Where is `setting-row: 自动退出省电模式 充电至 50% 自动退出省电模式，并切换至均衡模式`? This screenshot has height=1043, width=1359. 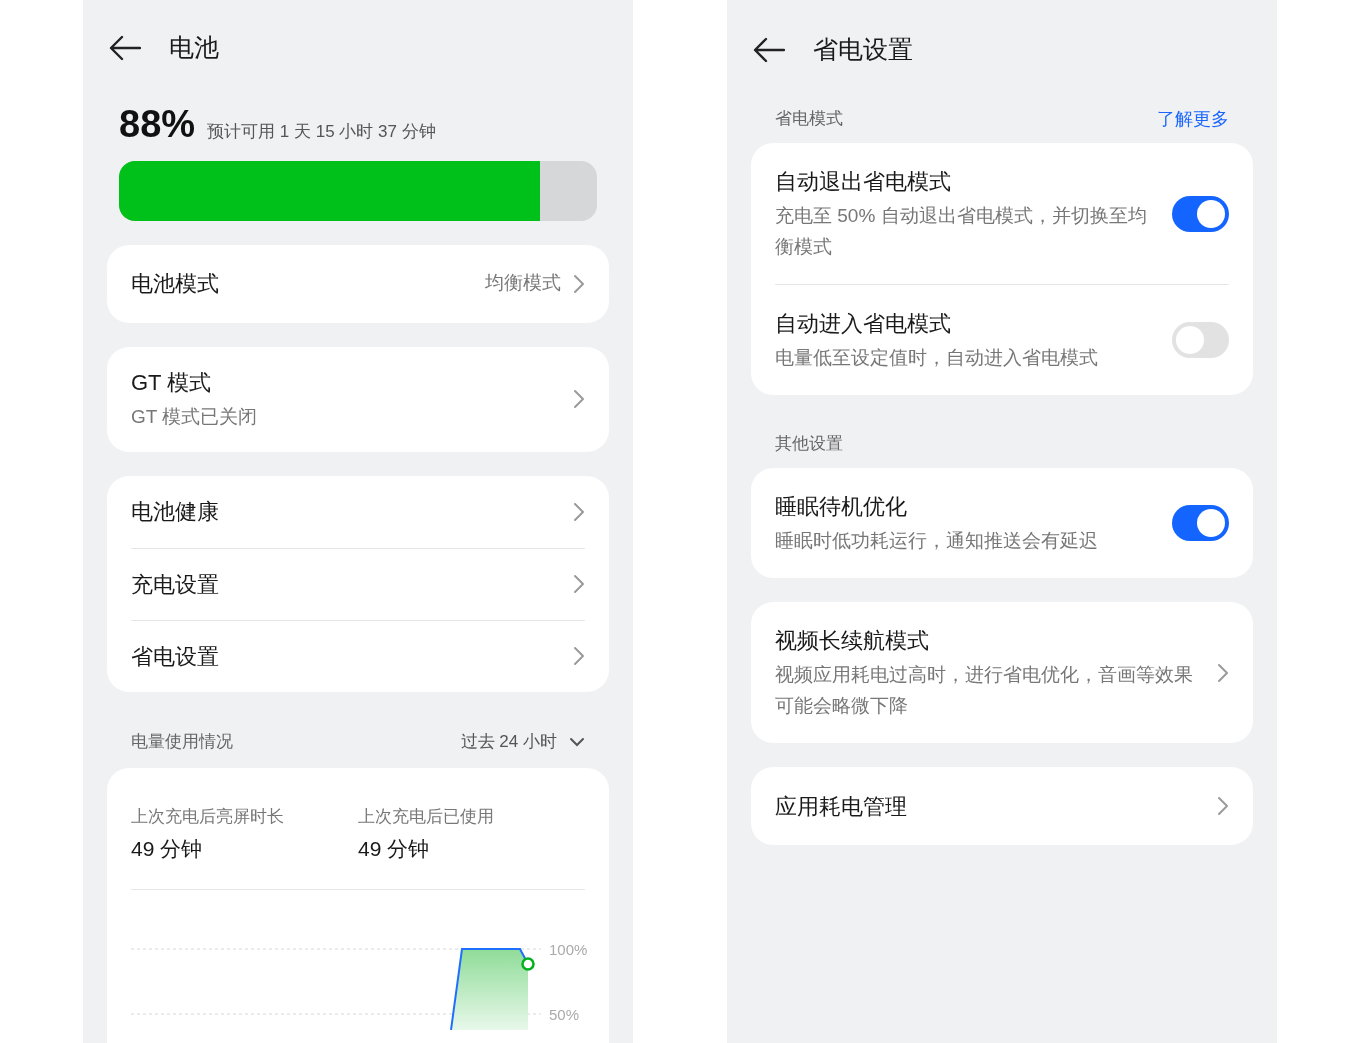 setting-row: 自动退出省电模式 充电至 50% 自动退出省电模式，并切换至均衡模式 is located at coordinates (1002, 213).